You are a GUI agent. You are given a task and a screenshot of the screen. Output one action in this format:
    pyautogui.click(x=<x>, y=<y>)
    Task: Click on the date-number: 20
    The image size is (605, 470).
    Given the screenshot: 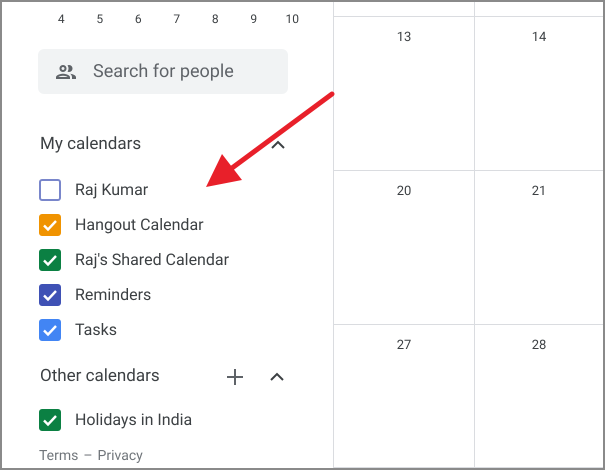 What is the action you would take?
    pyautogui.click(x=404, y=192)
    